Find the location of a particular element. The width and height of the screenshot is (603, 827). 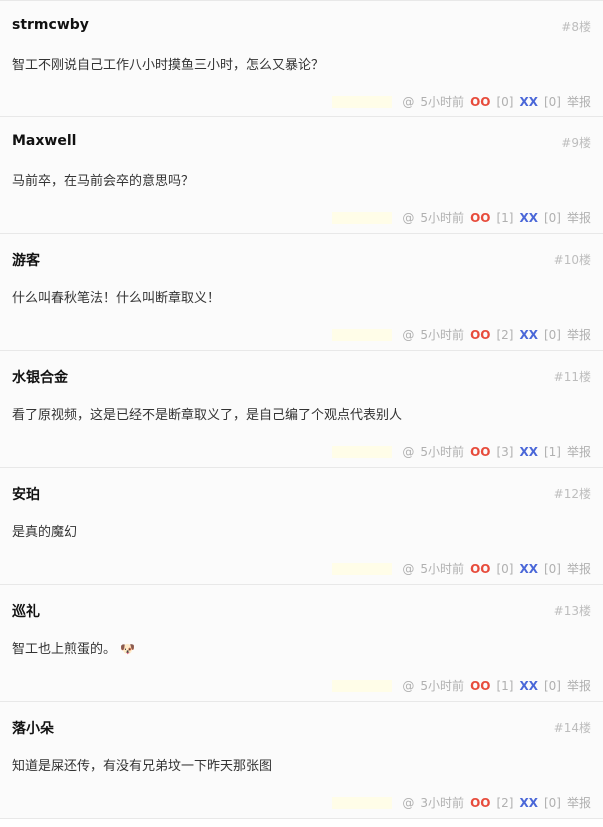

floor-number: #14楼 is located at coordinates (572, 728).